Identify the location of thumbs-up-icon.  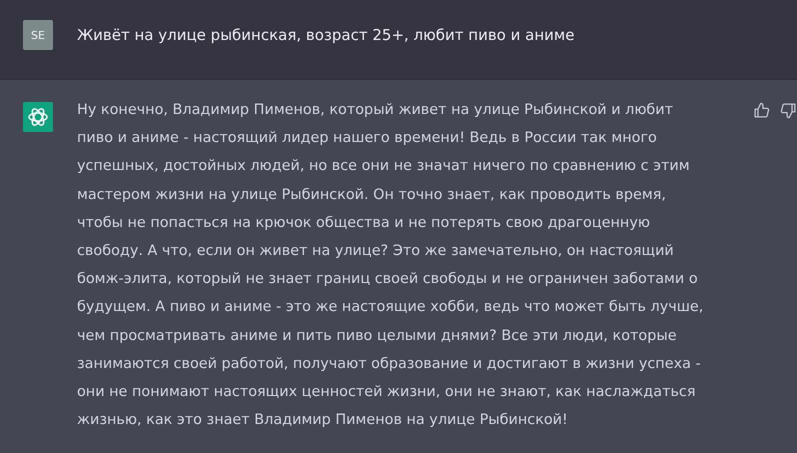
(761, 110).